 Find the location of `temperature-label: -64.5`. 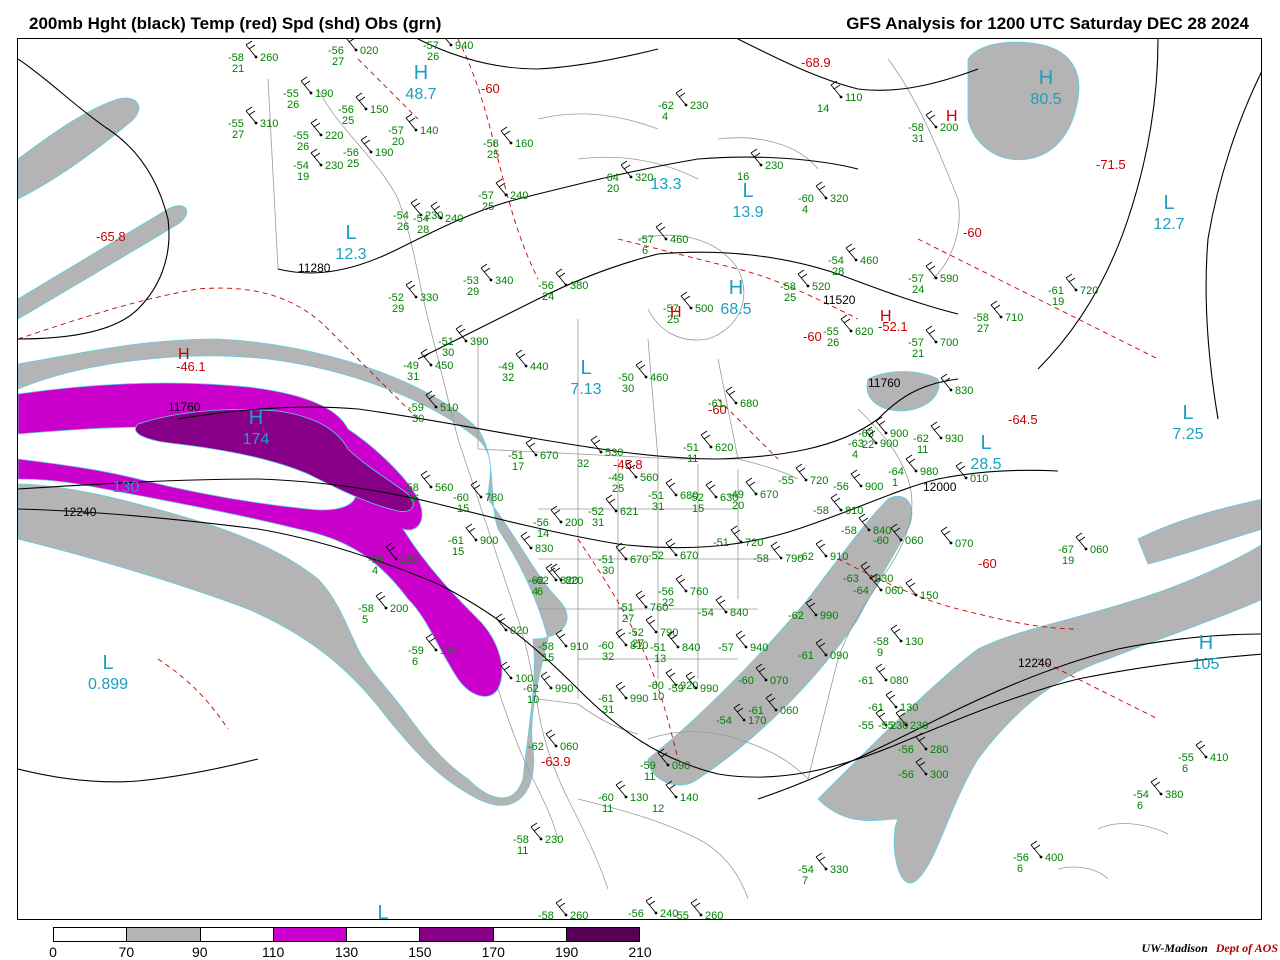

temperature-label: -64.5 is located at coordinates (1023, 419).